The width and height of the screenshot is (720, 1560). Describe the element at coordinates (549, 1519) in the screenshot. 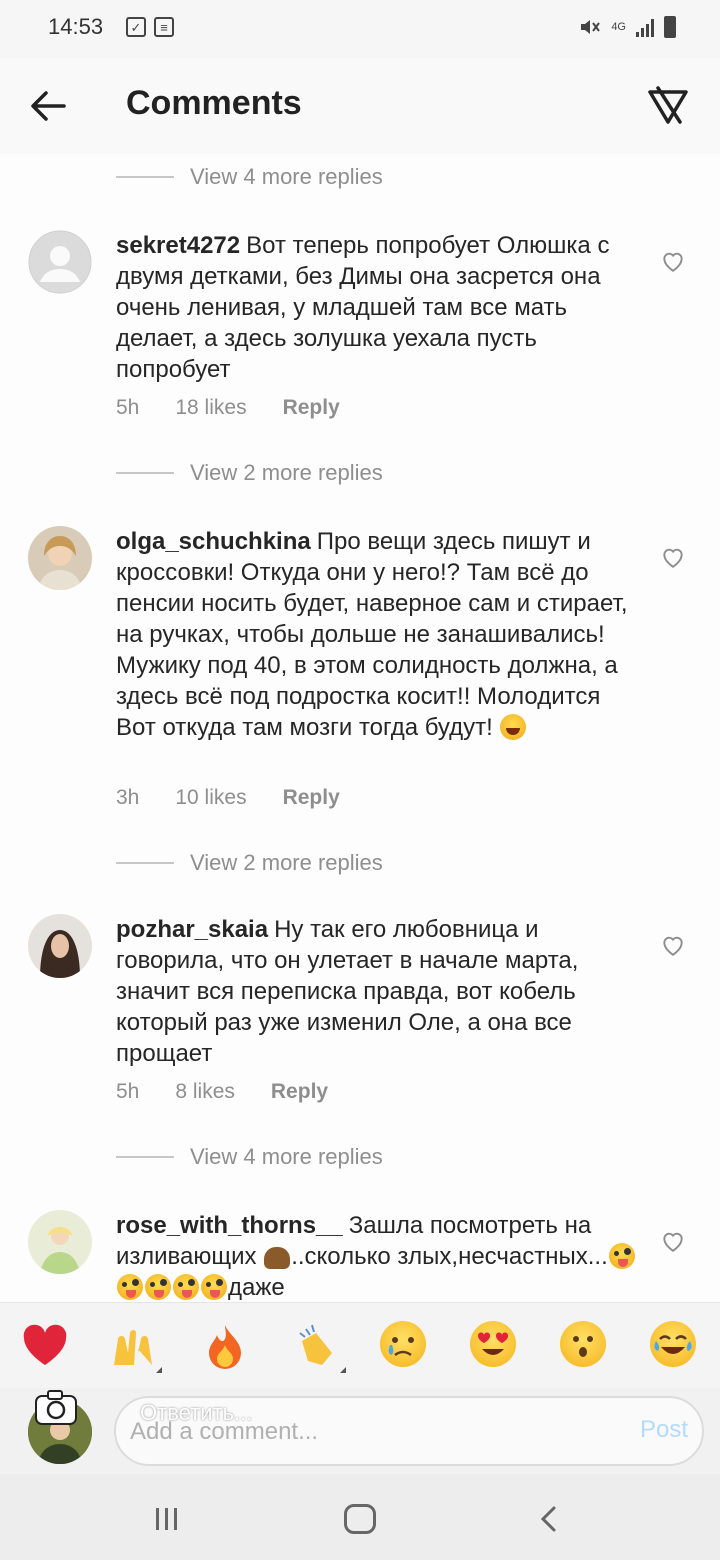

I see `nav-back-icon` at that location.